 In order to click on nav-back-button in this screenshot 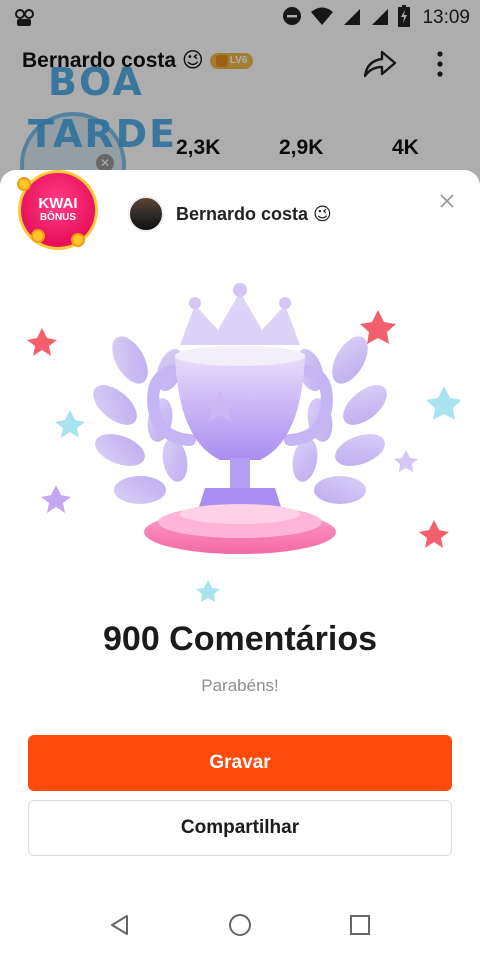, I will do `click(120, 925)`.